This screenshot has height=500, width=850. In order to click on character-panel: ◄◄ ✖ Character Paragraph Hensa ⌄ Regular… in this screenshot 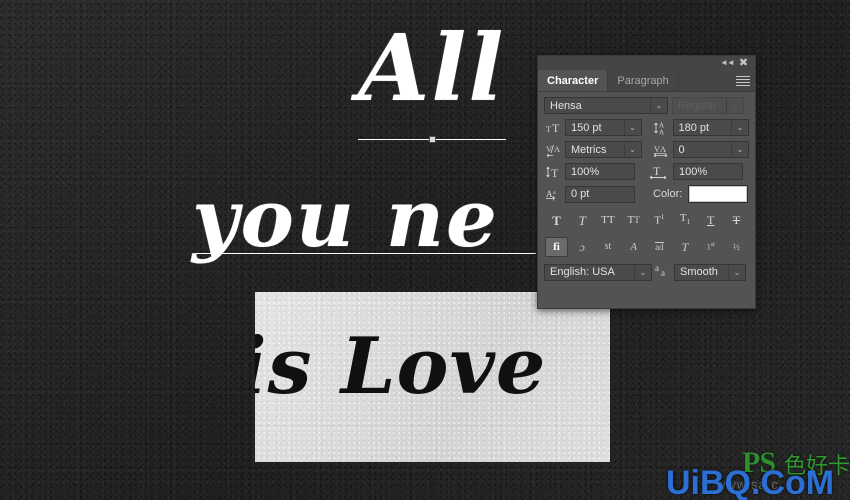, I will do `click(646, 182)`.